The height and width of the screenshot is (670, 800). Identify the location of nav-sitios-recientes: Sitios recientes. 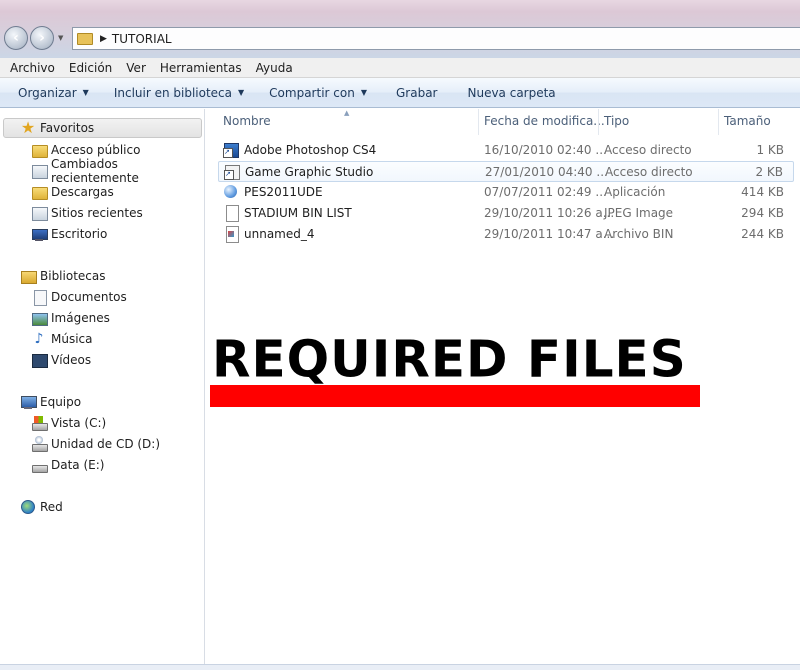
(87, 213).